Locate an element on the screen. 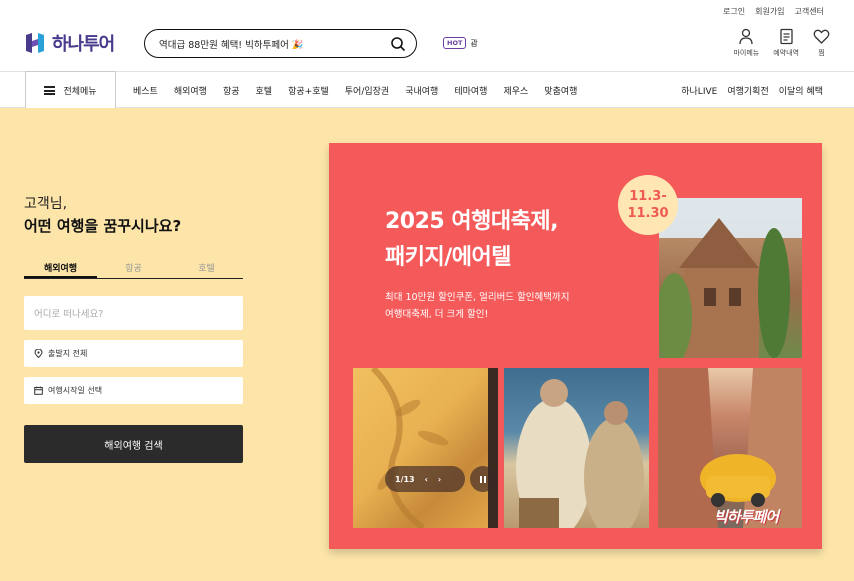 The image size is (854, 581). location-pin-icon is located at coordinates (38, 353).